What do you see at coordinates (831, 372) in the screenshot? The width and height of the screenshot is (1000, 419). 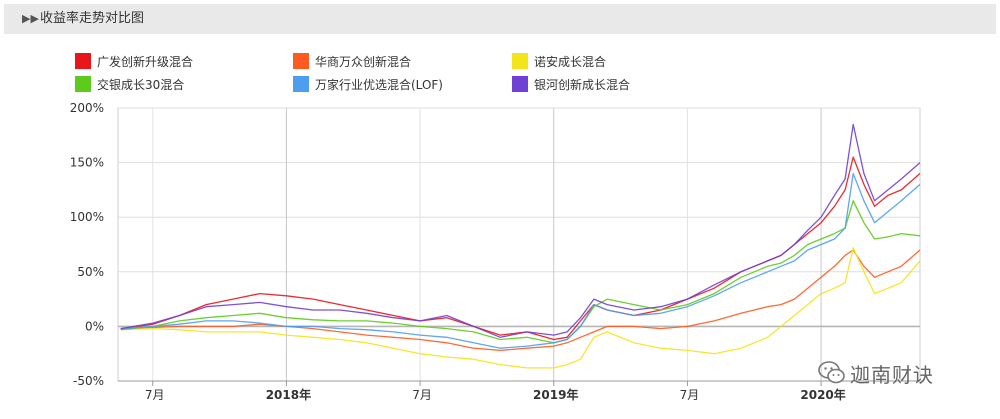 I see `wechat-icon` at bounding box center [831, 372].